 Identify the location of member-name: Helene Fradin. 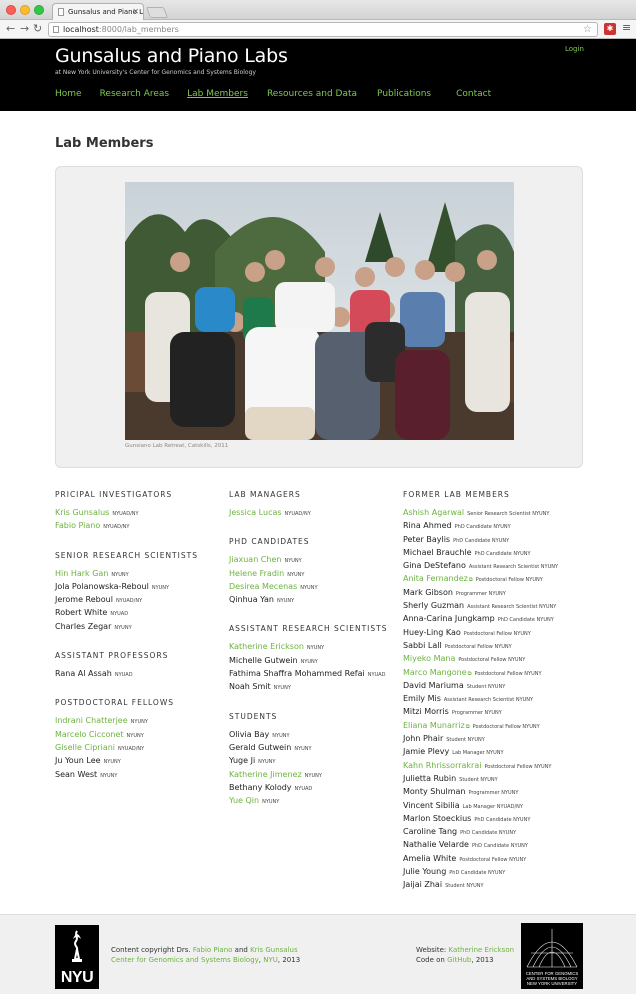
(256, 573).